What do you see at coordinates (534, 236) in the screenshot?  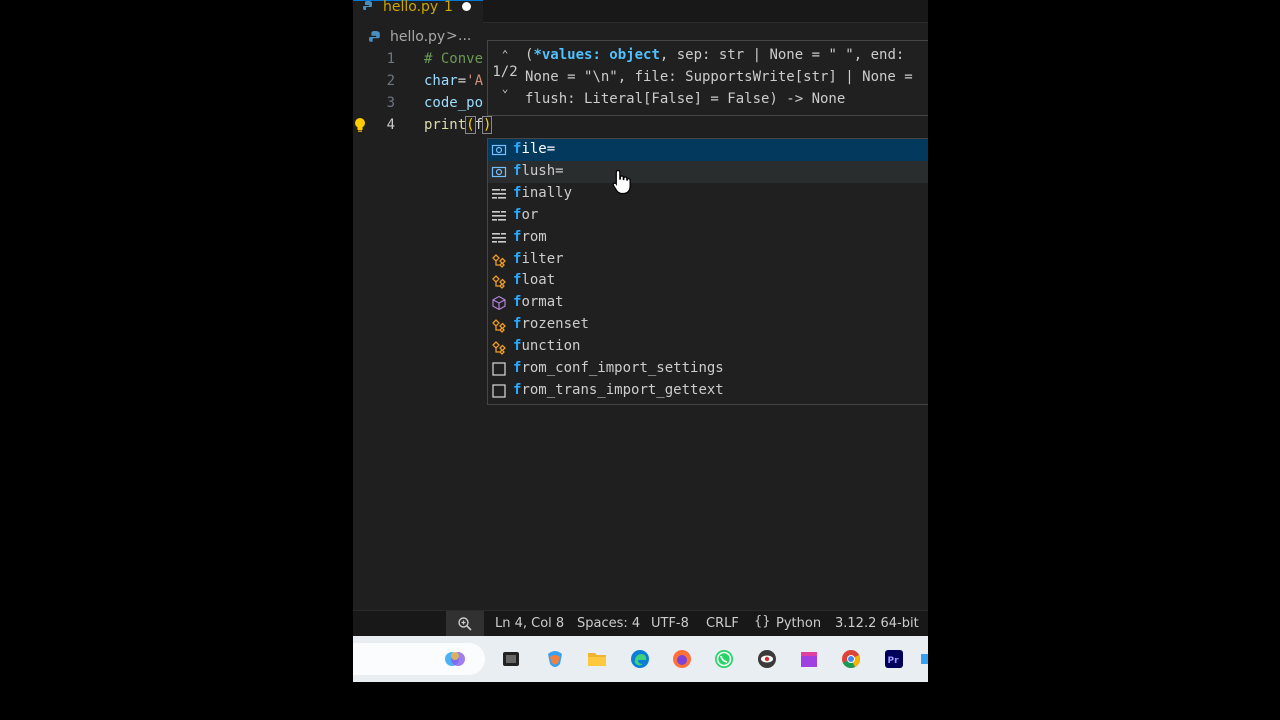 I see `suggestion-rest: rom` at bounding box center [534, 236].